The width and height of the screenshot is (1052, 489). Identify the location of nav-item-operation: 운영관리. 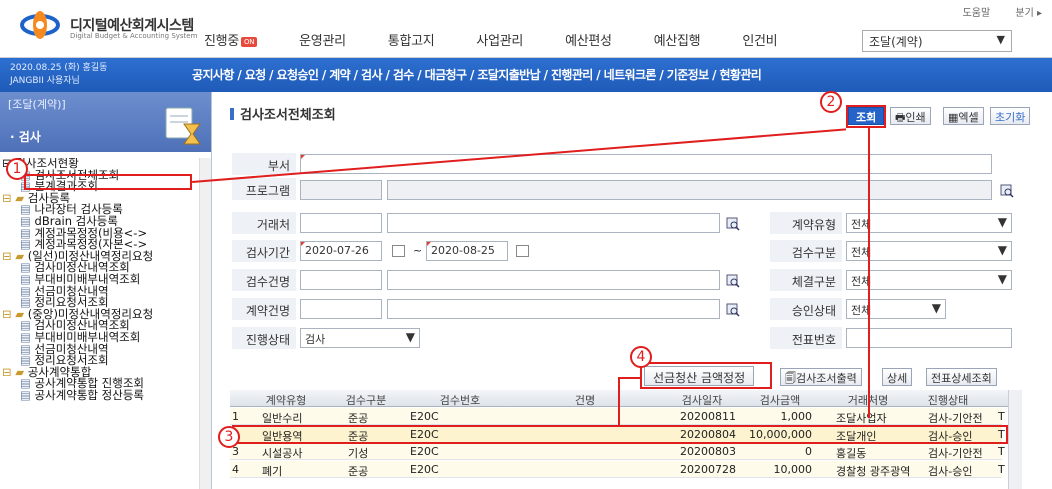
(322, 39).